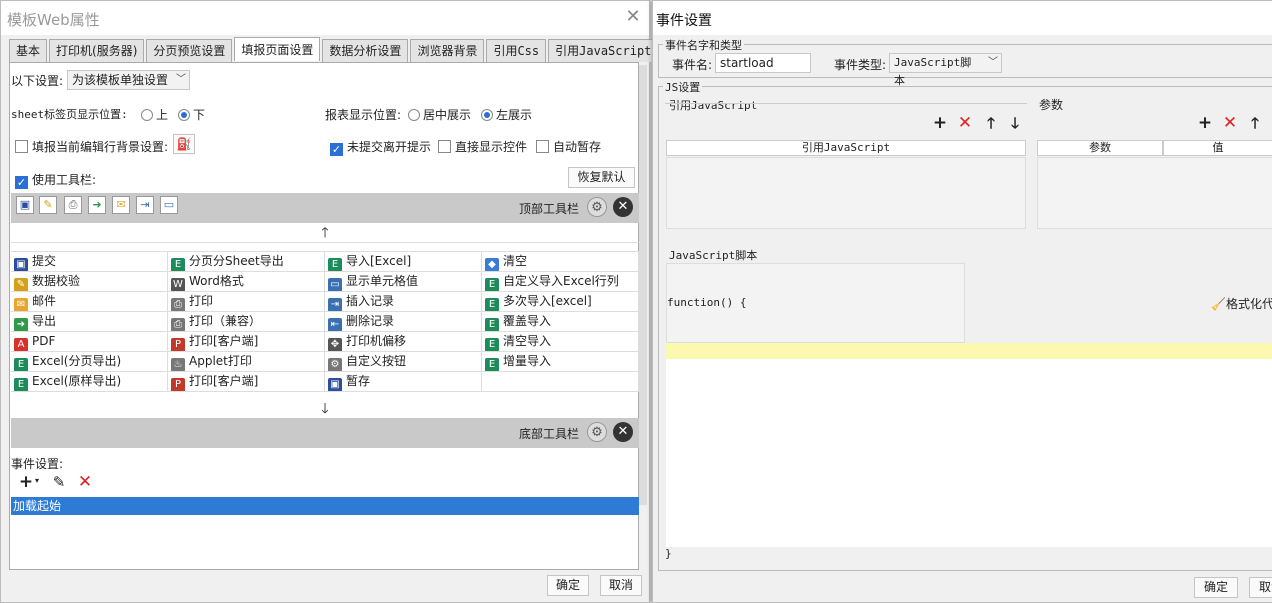 The image size is (1272, 603). Describe the element at coordinates (643, 285) in the screenshot. I see `vertical-scrollbar` at that location.